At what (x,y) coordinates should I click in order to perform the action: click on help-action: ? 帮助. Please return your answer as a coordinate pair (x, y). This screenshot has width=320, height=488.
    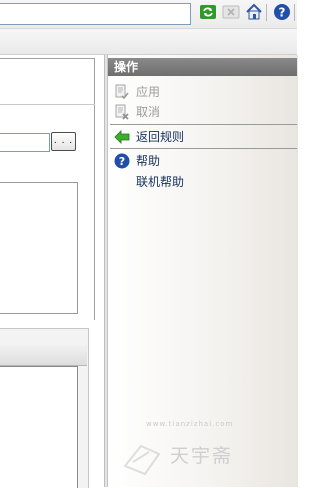
    Looking at the image, I should click on (137, 161).